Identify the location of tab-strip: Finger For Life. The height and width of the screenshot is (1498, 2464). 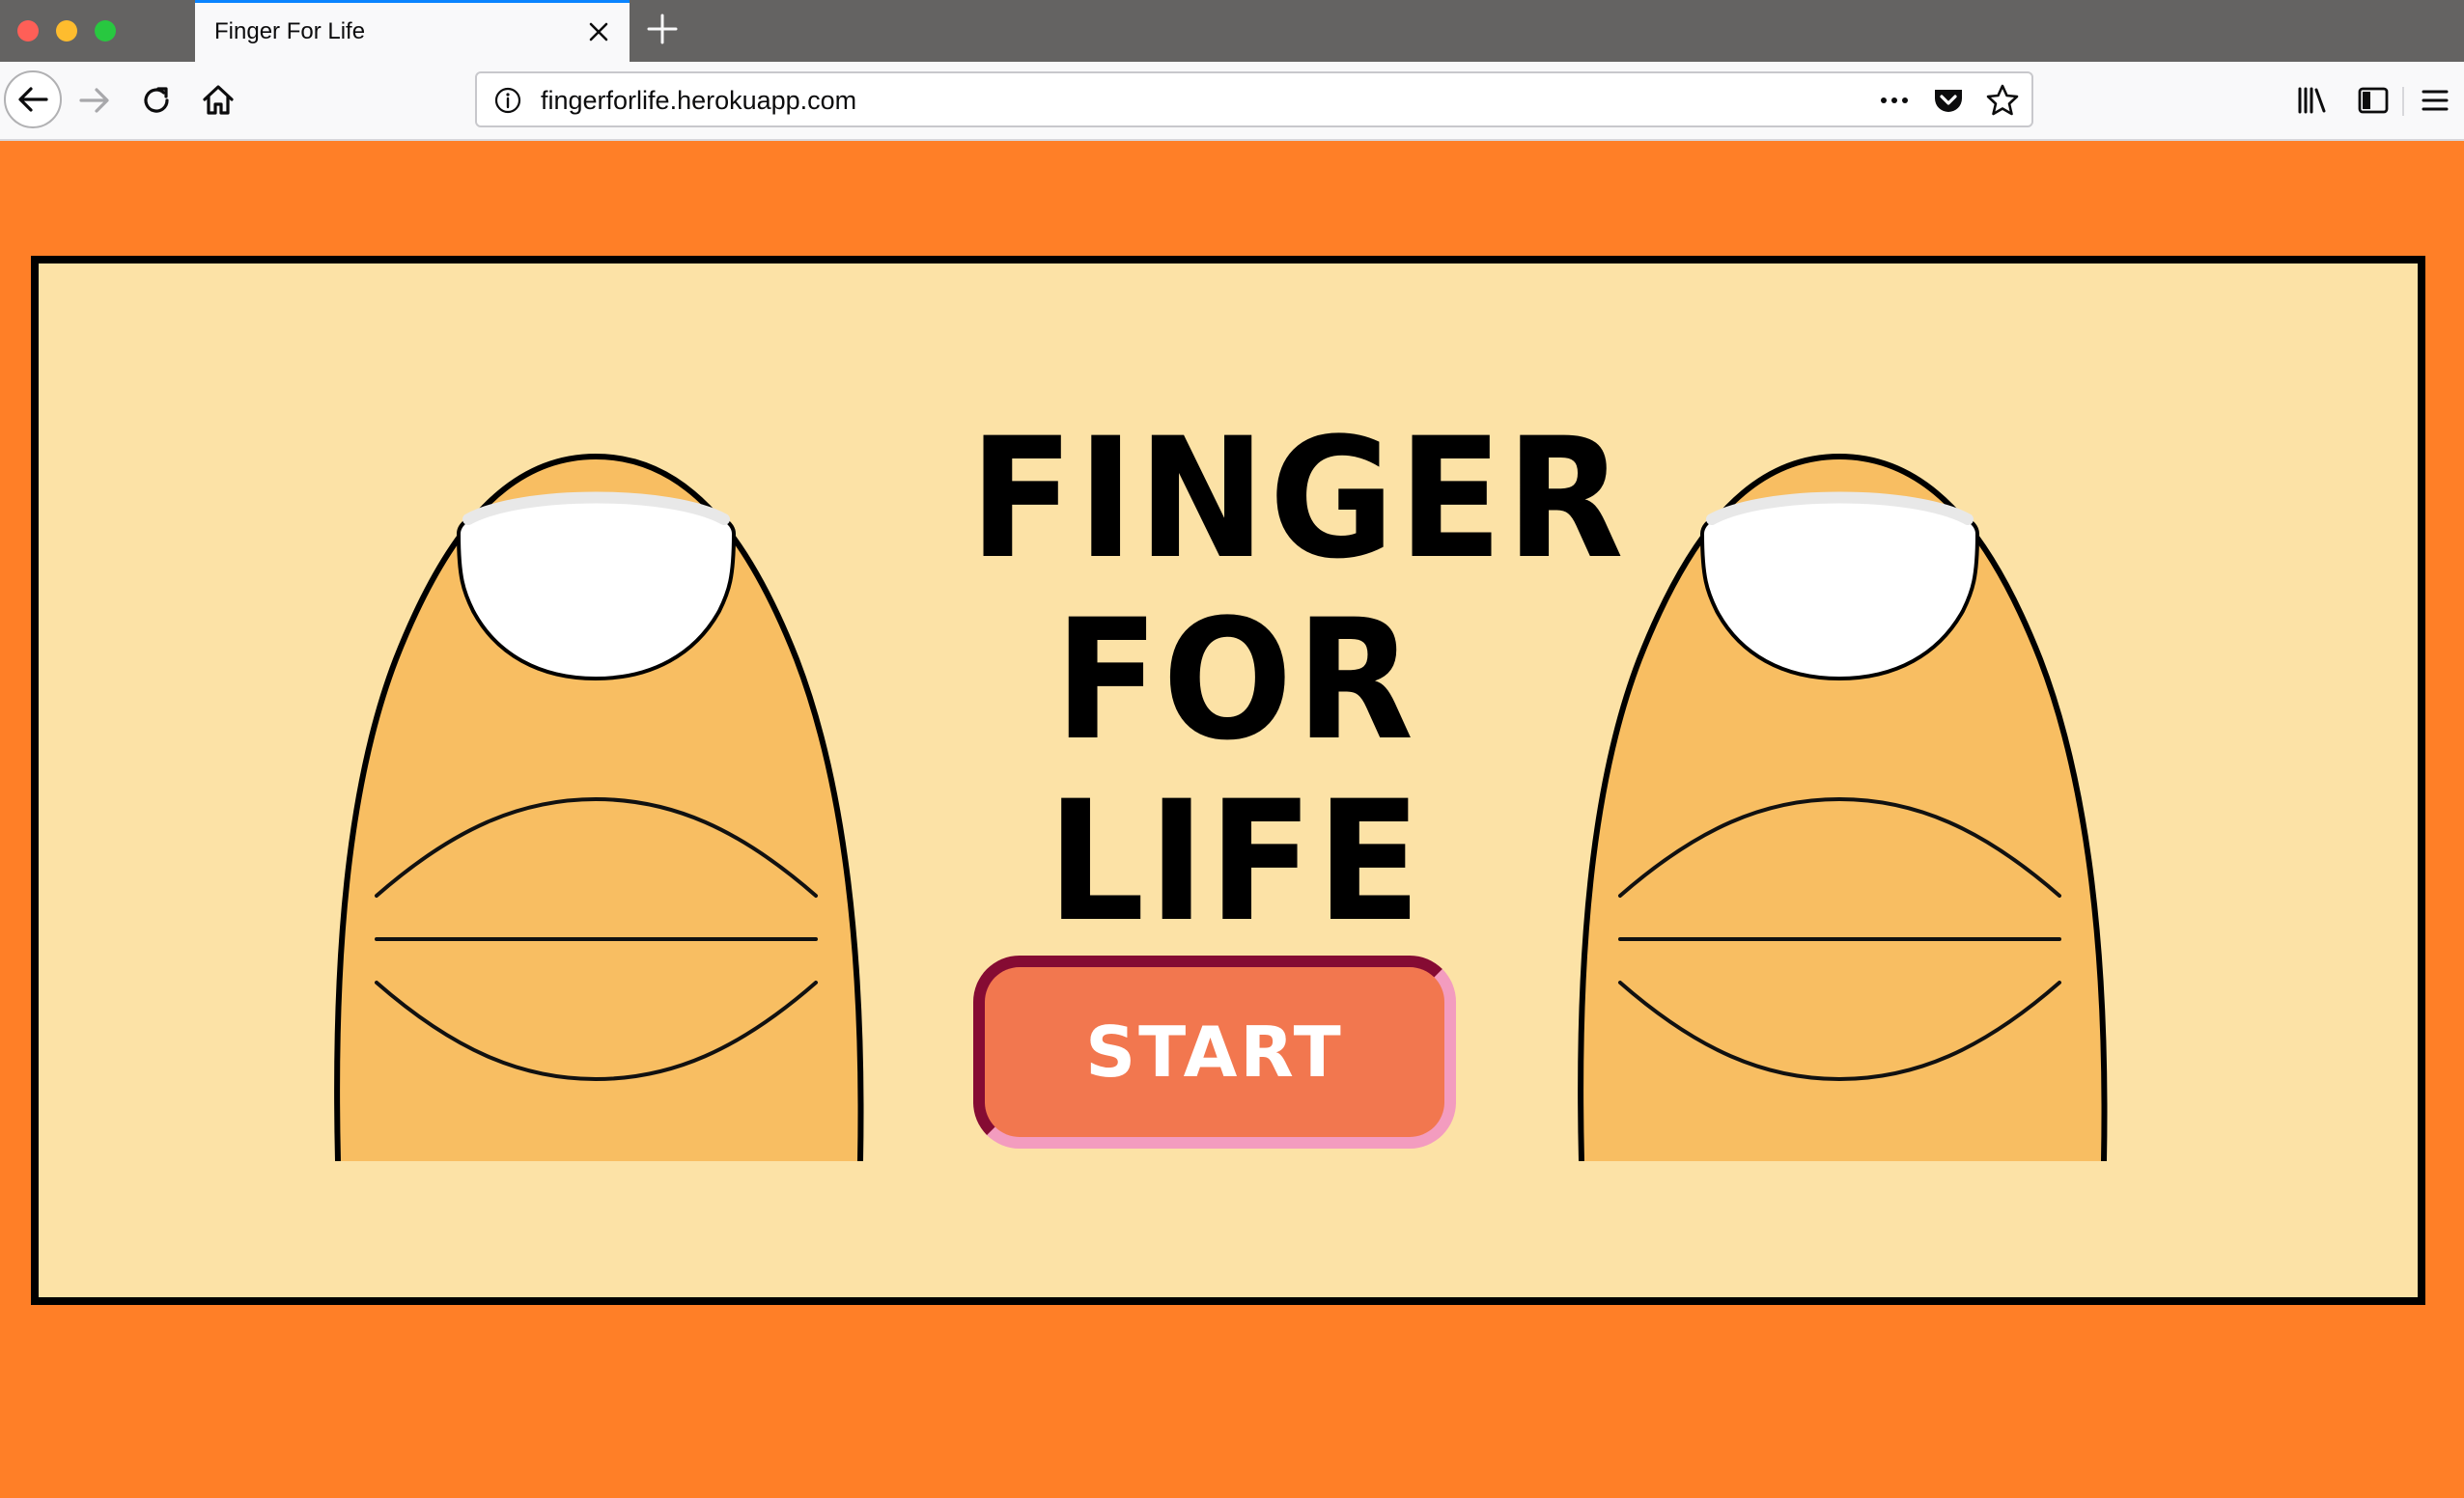
(1232, 31).